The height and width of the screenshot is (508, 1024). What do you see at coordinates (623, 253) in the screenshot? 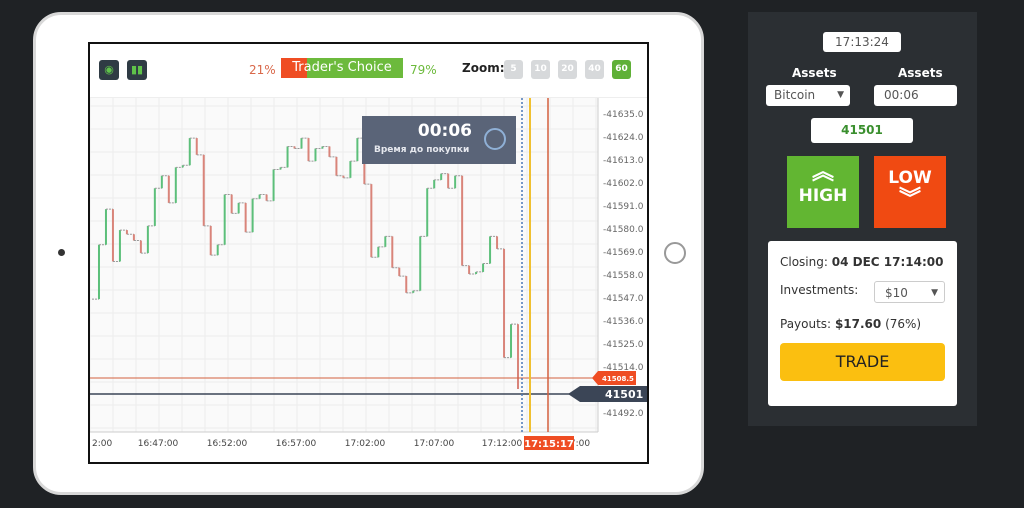
I see `y-tick-label: -41569.0` at bounding box center [623, 253].